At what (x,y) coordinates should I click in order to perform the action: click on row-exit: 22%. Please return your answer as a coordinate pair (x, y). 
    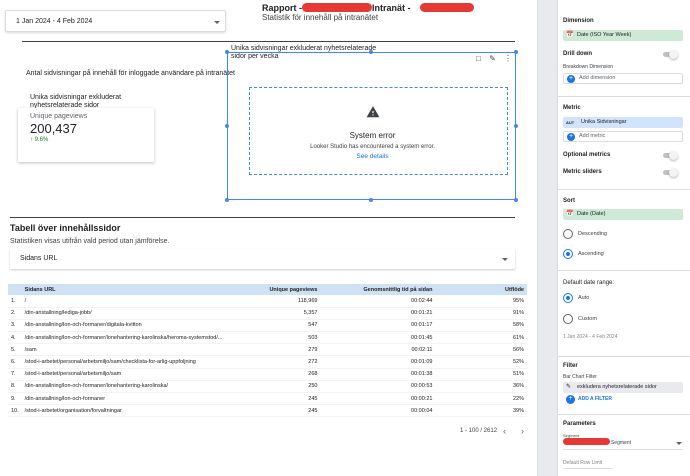
    Looking at the image, I should click on (481, 399).